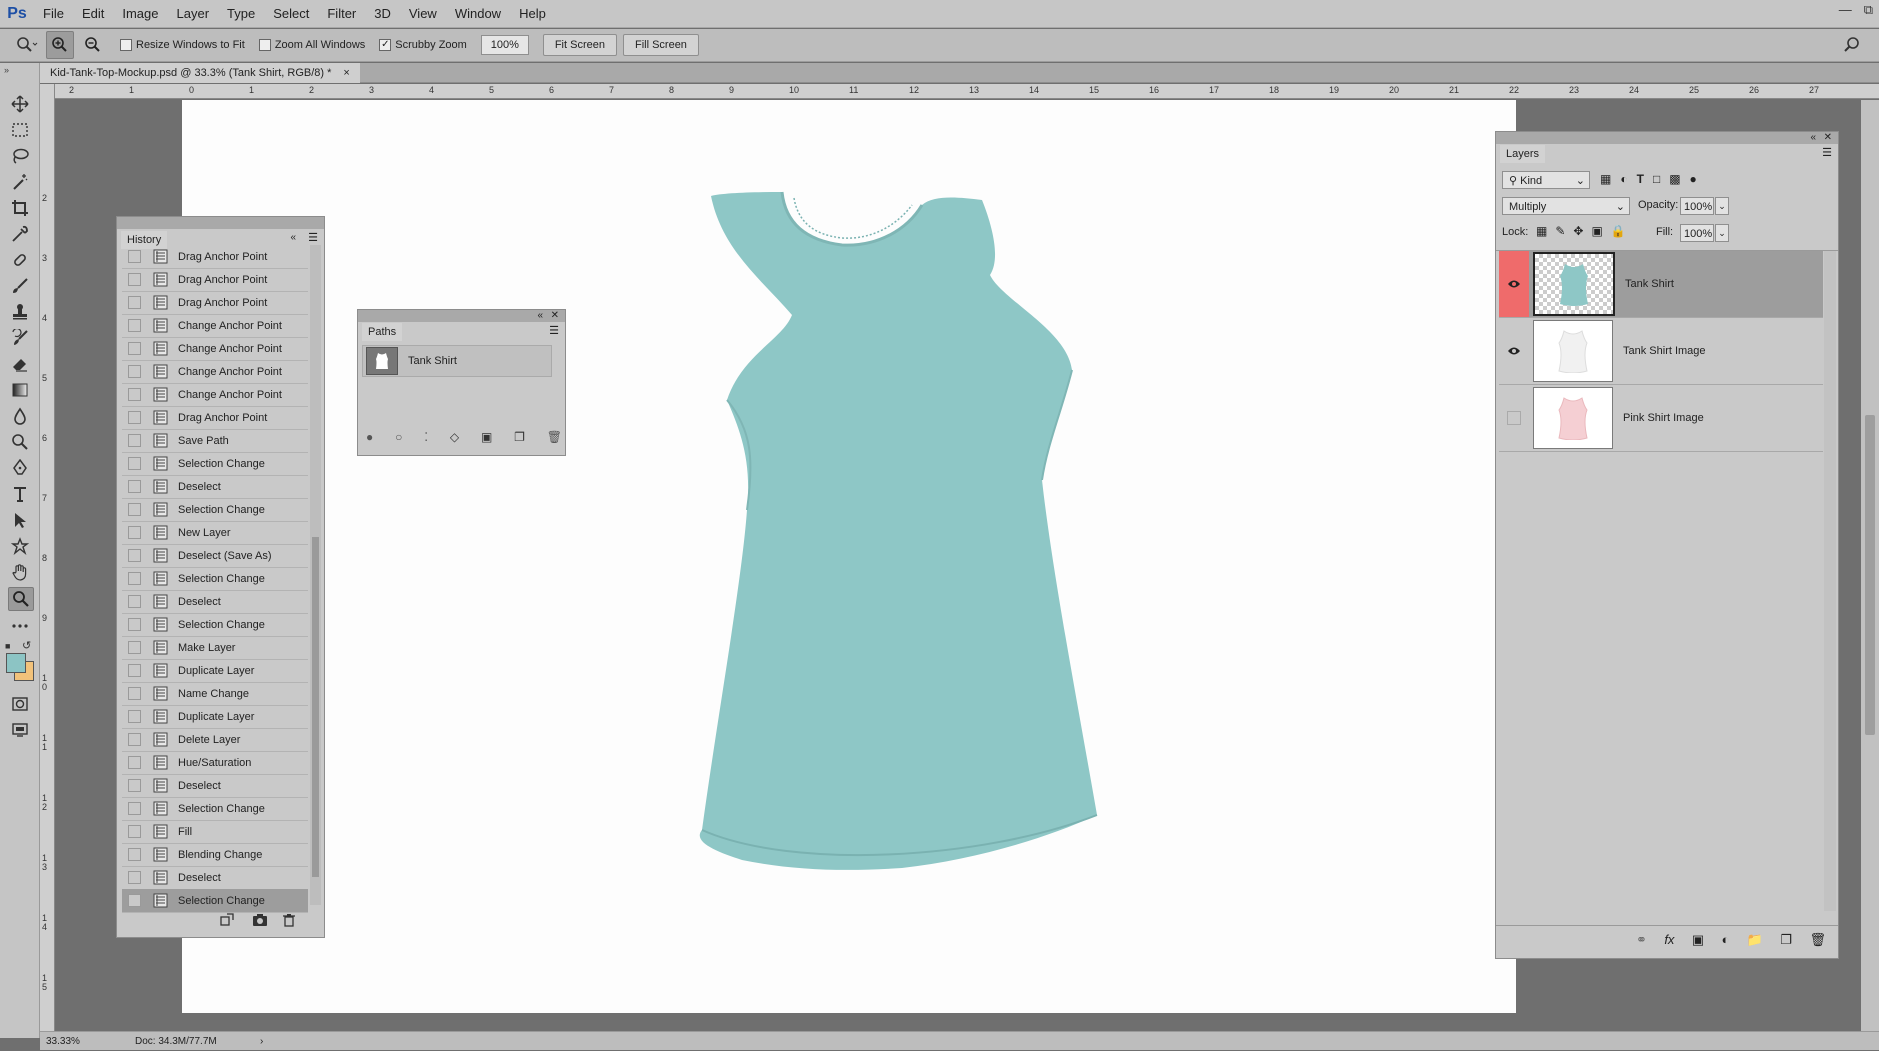 Image resolution: width=1879 pixels, height=1051 pixels. Describe the element at coordinates (1786, 940) in the screenshot. I see `new-layer-icon: ❐` at that location.